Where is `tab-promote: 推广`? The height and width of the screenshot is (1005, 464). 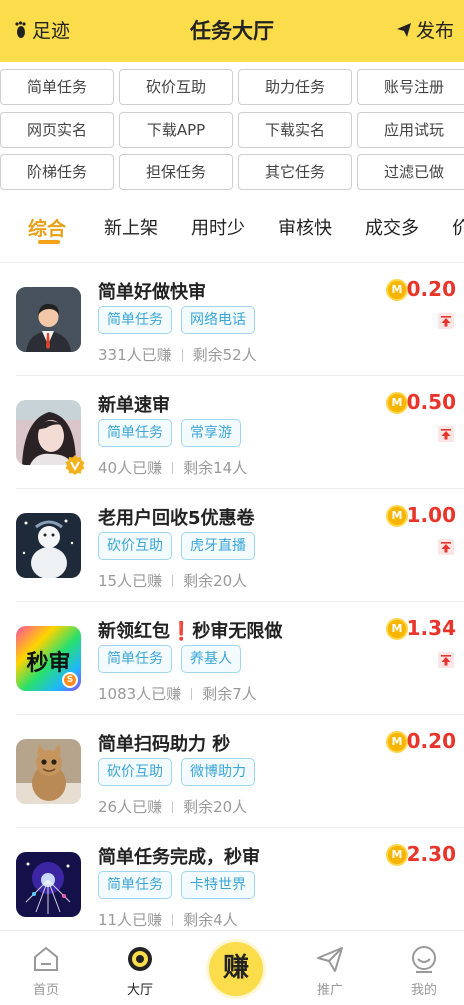
tab-promote: 推广 is located at coordinates (330, 968).